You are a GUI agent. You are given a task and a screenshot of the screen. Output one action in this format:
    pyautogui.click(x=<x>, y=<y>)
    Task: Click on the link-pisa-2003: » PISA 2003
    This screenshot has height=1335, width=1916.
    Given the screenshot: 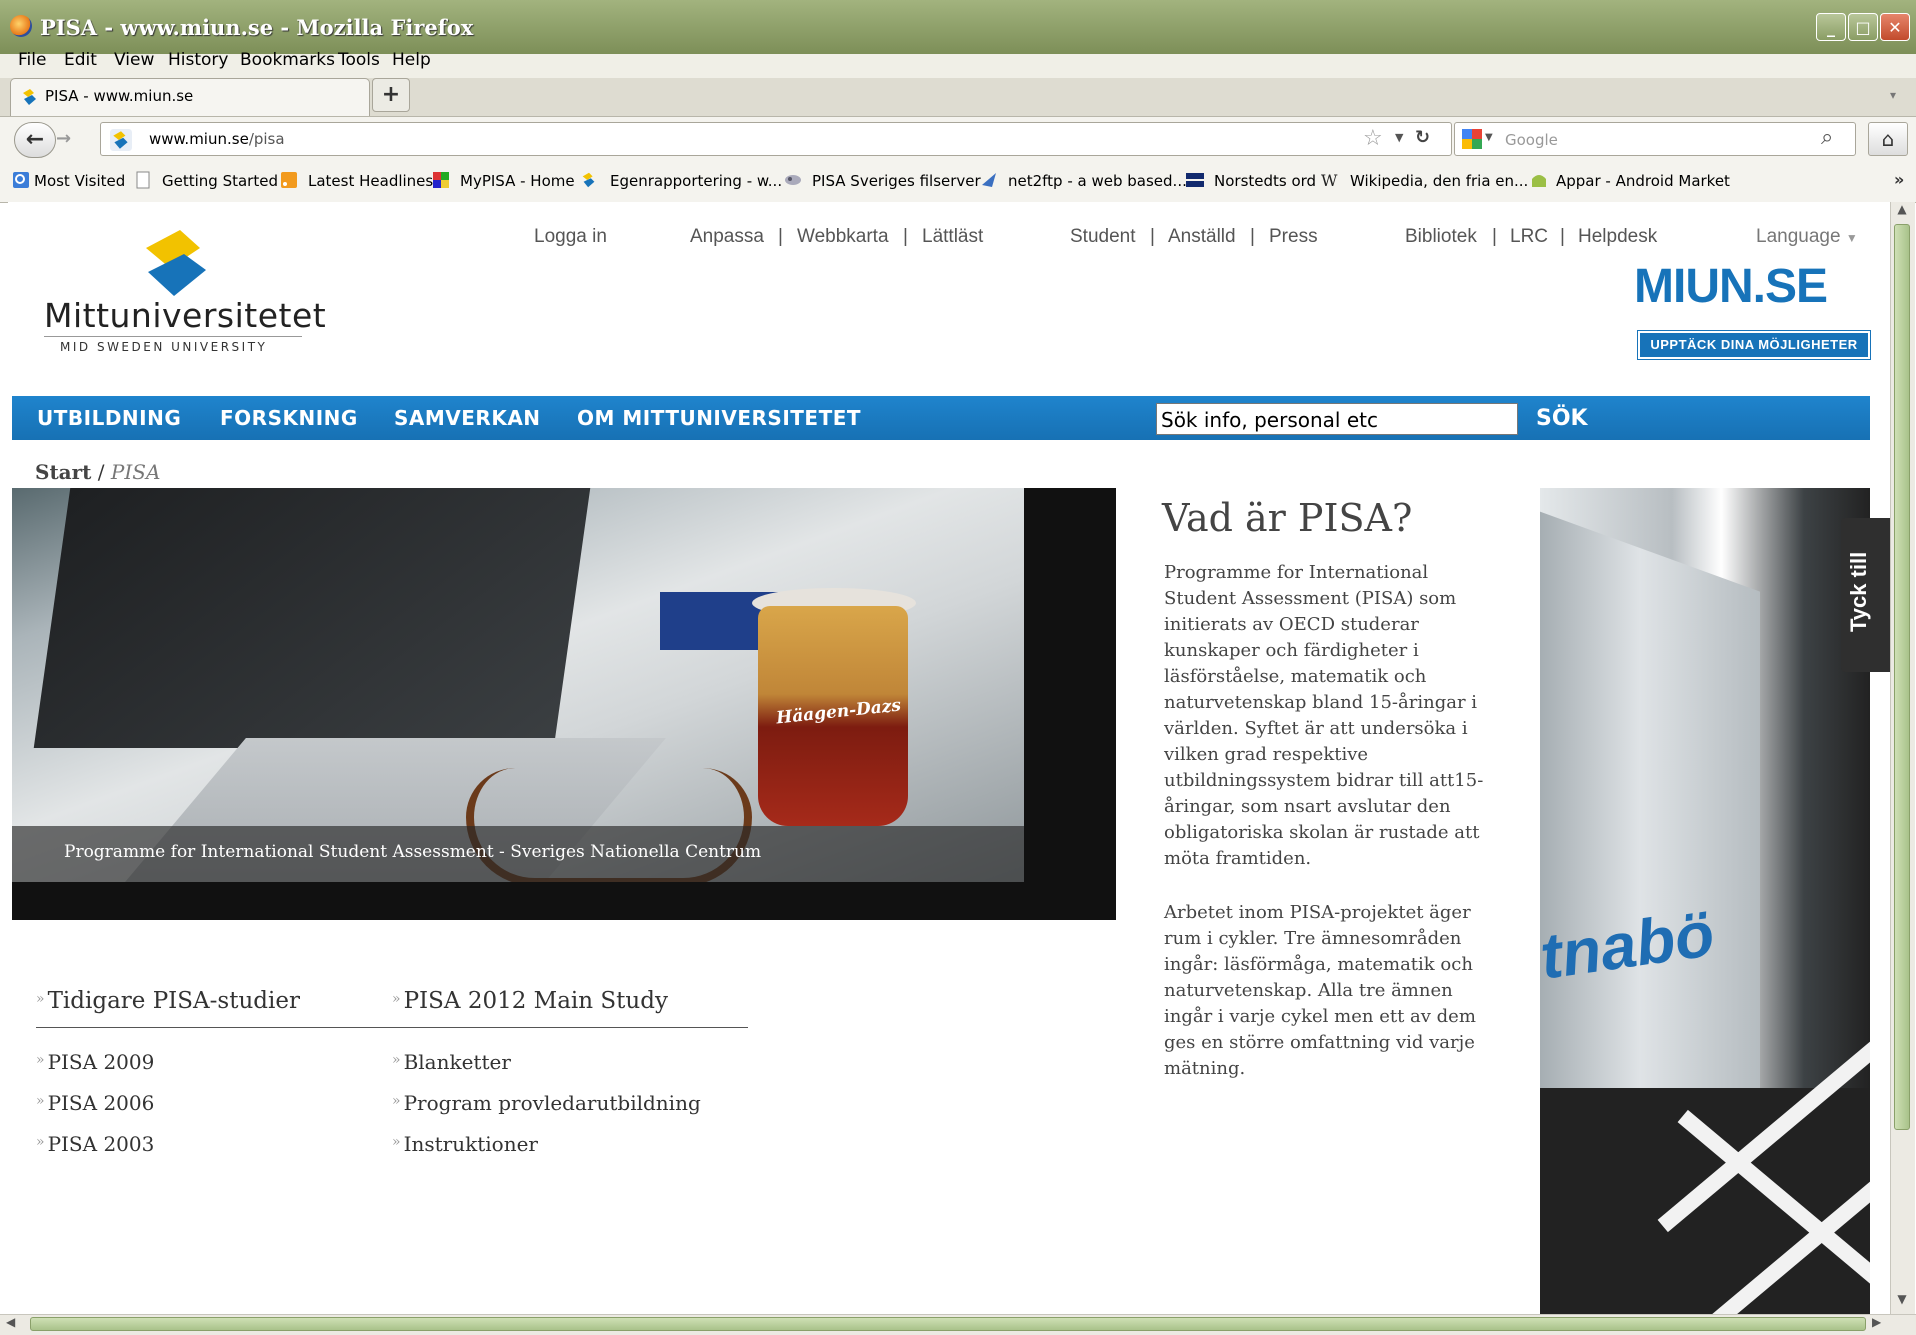 What is the action you would take?
    pyautogui.click(x=95, y=1144)
    